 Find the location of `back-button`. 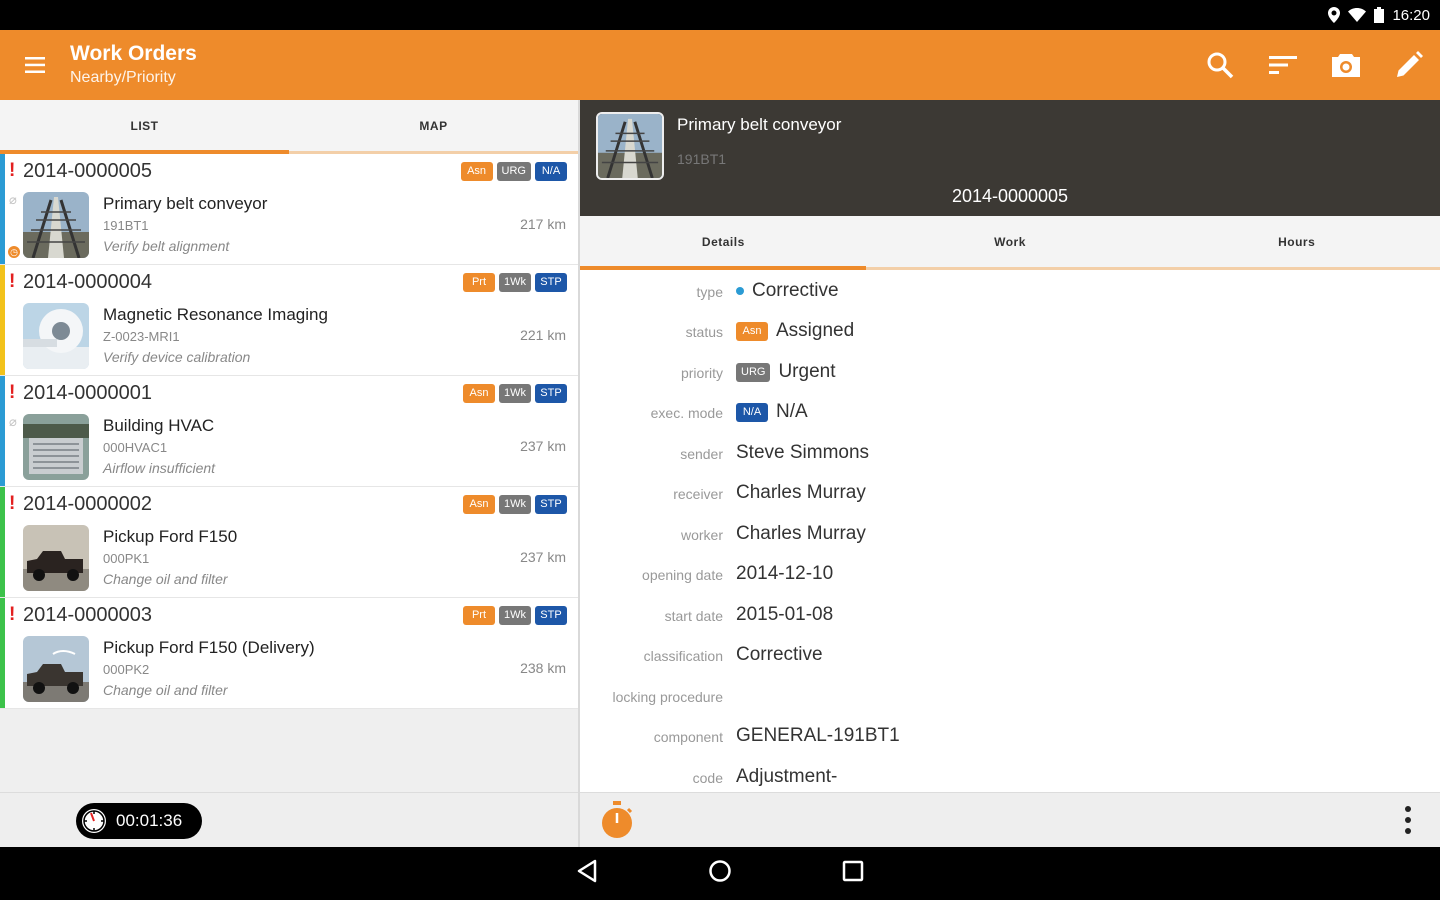

back-button is located at coordinates (587, 873).